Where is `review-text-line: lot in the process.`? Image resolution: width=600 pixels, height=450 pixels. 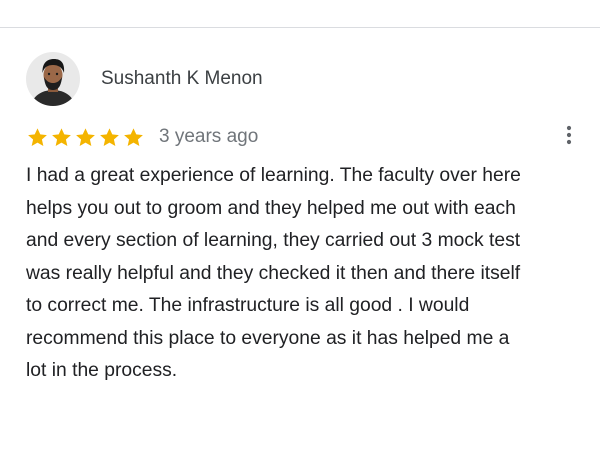
review-text-line: lot in the process. is located at coordinates (102, 370).